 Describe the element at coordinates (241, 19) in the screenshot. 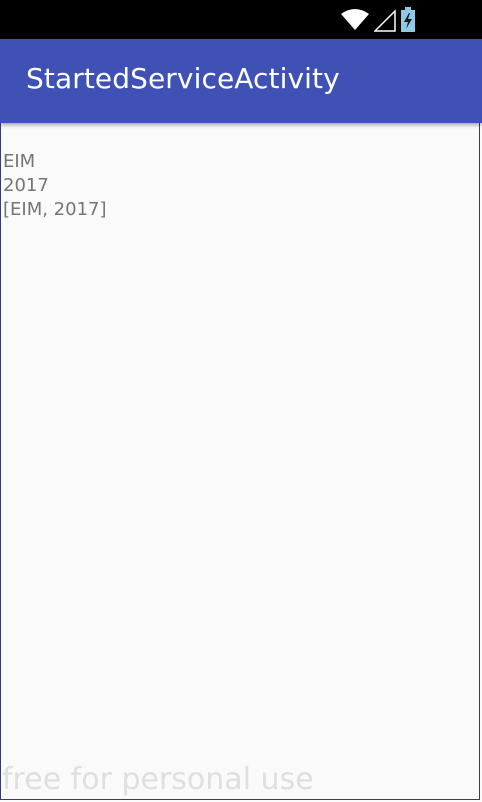

I see `status-bar` at that location.